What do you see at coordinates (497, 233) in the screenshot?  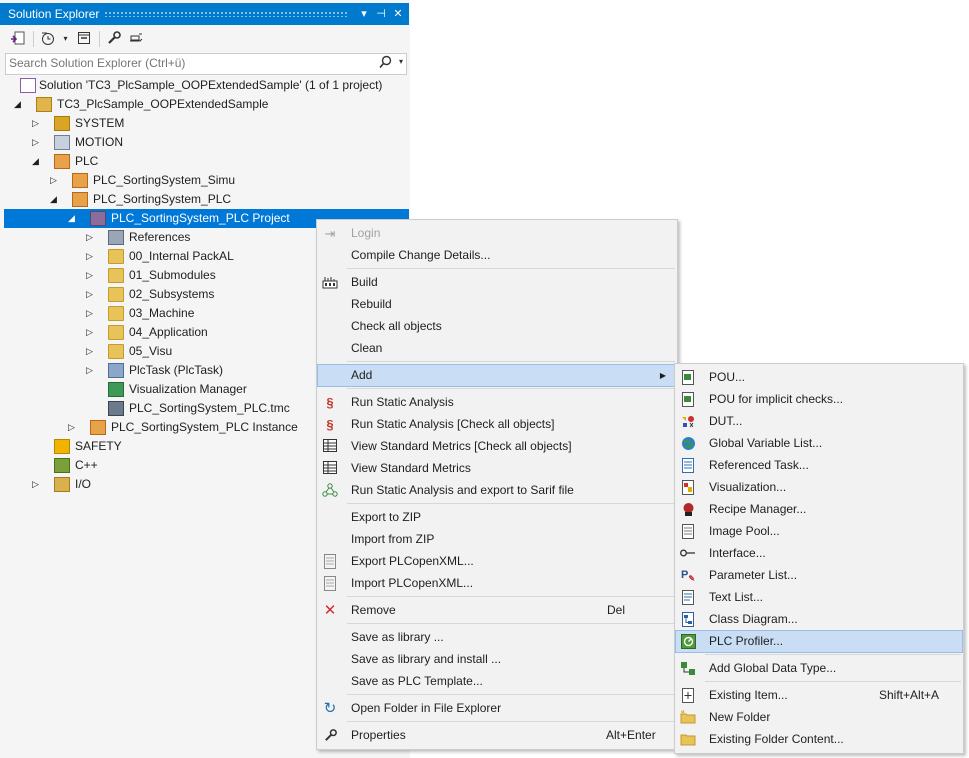 I see `menu-item-login: ⇥ Login` at bounding box center [497, 233].